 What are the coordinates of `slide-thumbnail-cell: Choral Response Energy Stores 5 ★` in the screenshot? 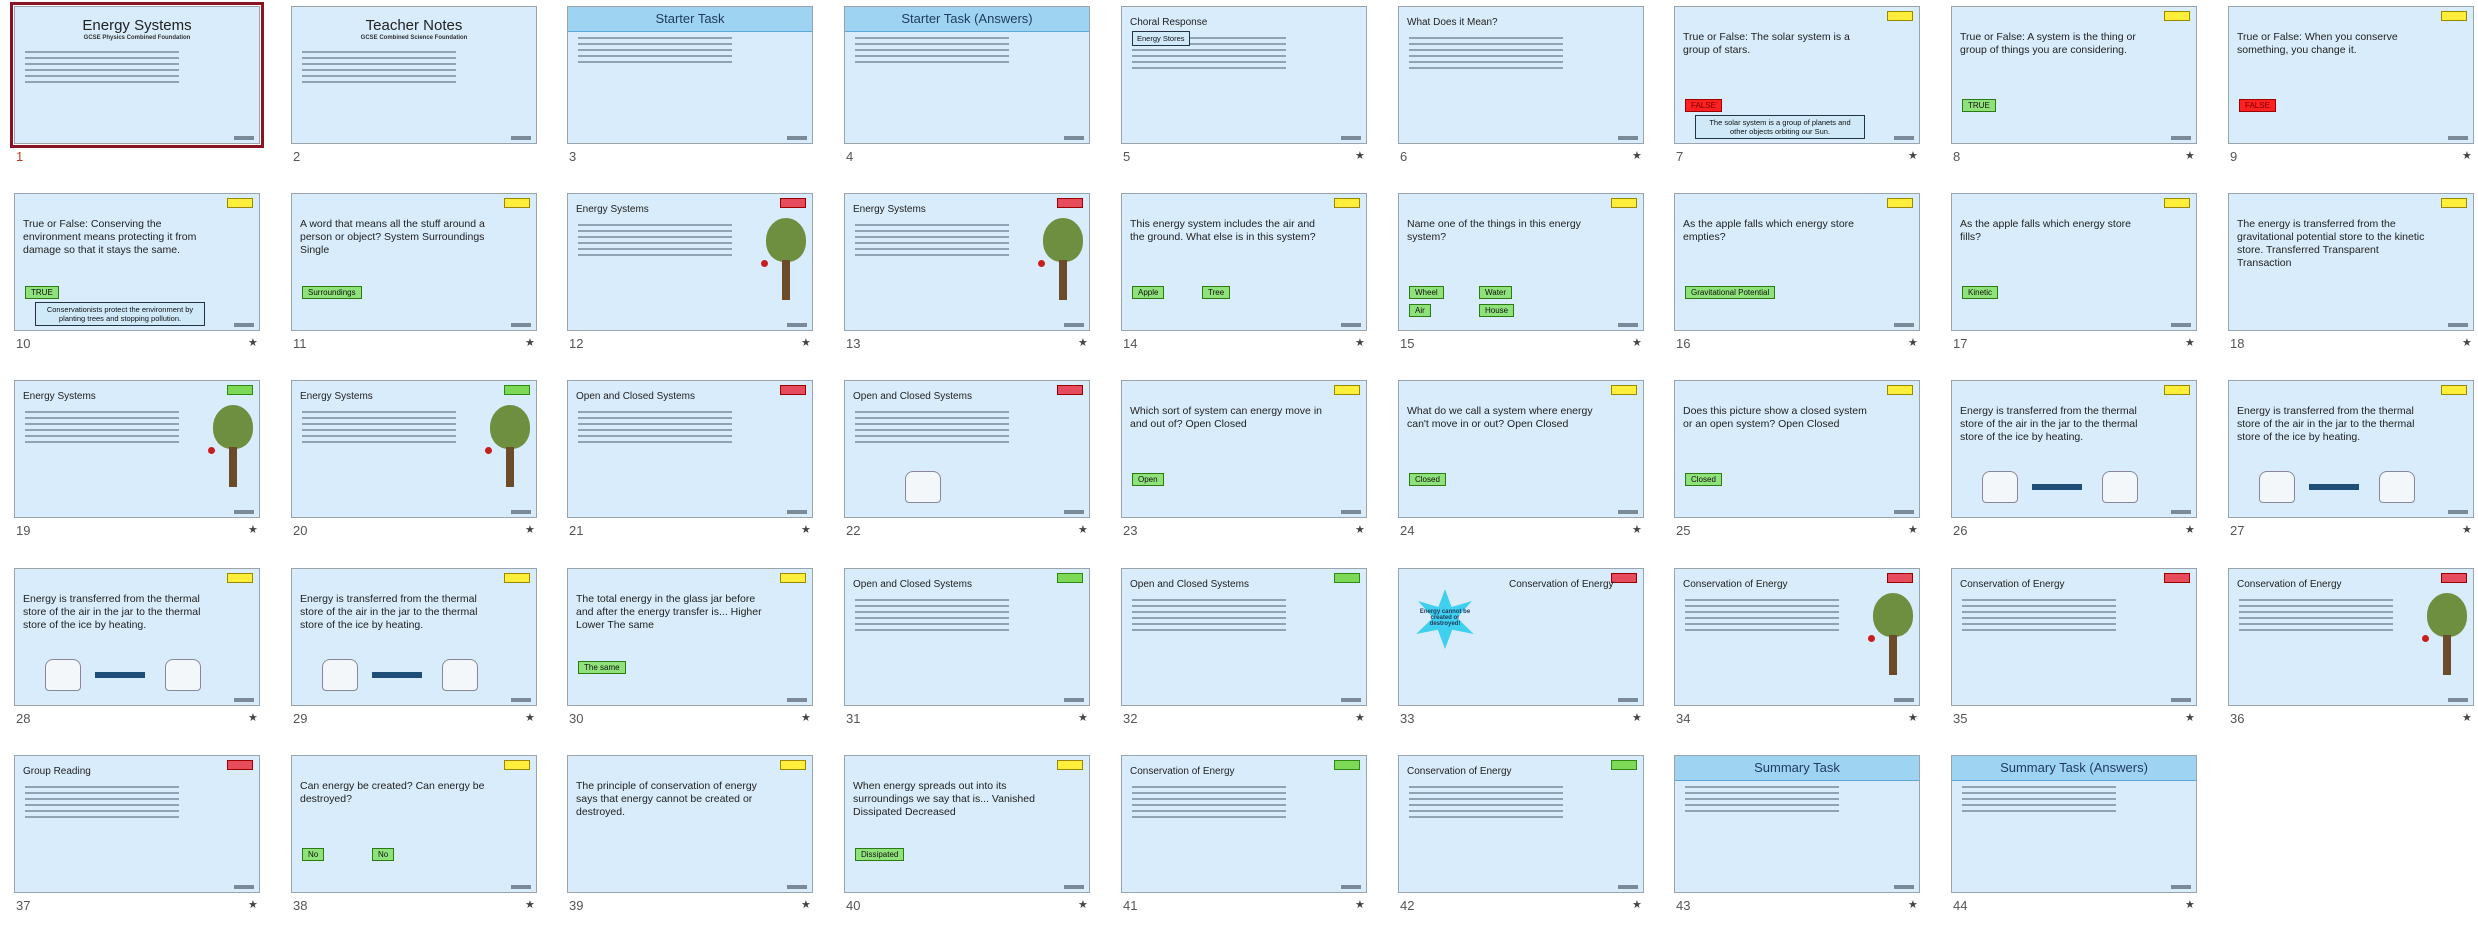 It's located at (1245, 92).